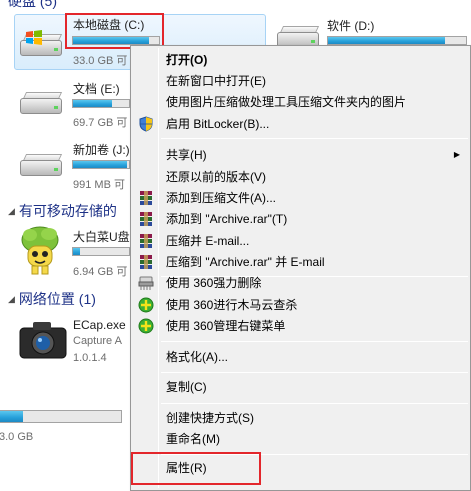  I want to click on usb-drive-usage-bar, so click(101, 251).